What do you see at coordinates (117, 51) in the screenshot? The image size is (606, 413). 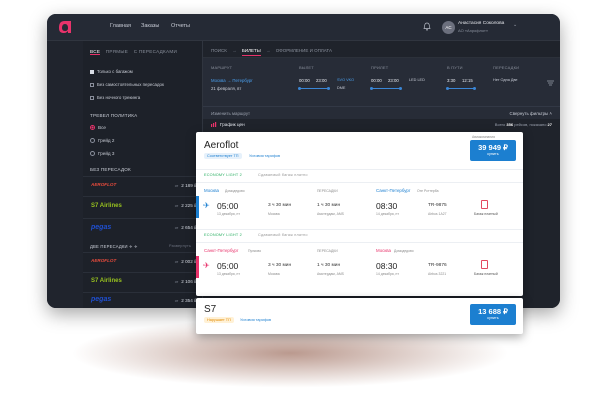 I see `tab-direct: ПРЯМЫЕ` at bounding box center [117, 51].